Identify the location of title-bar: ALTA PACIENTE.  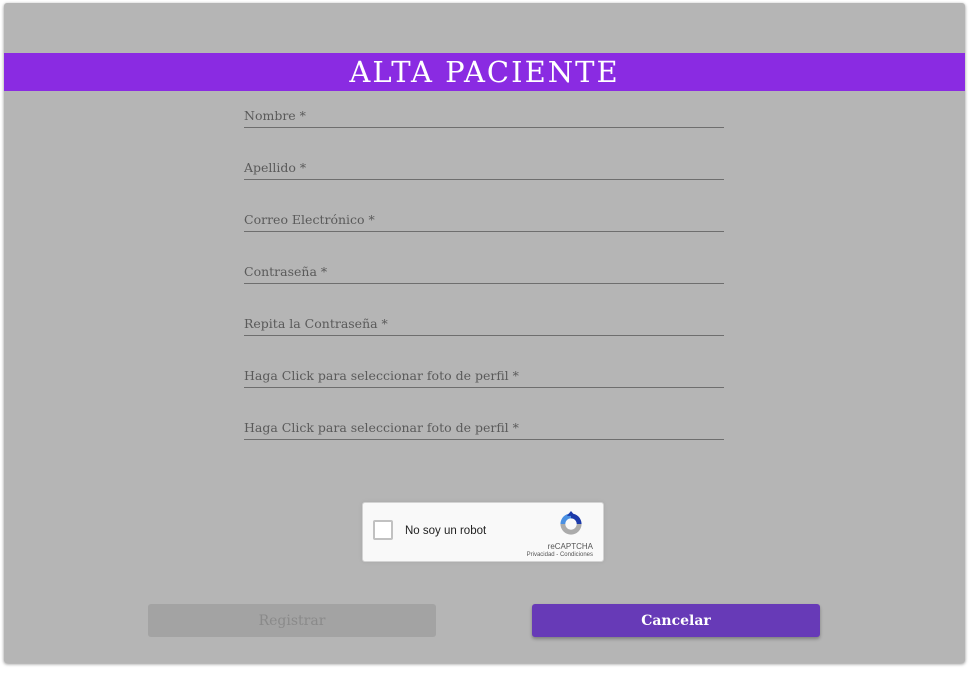
(484, 72).